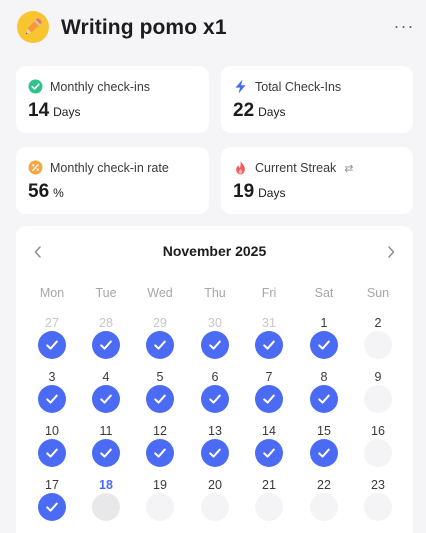 Image resolution: width=426 pixels, height=533 pixels. Describe the element at coordinates (348, 168) in the screenshot. I see `swap-icon: ⇄` at that location.